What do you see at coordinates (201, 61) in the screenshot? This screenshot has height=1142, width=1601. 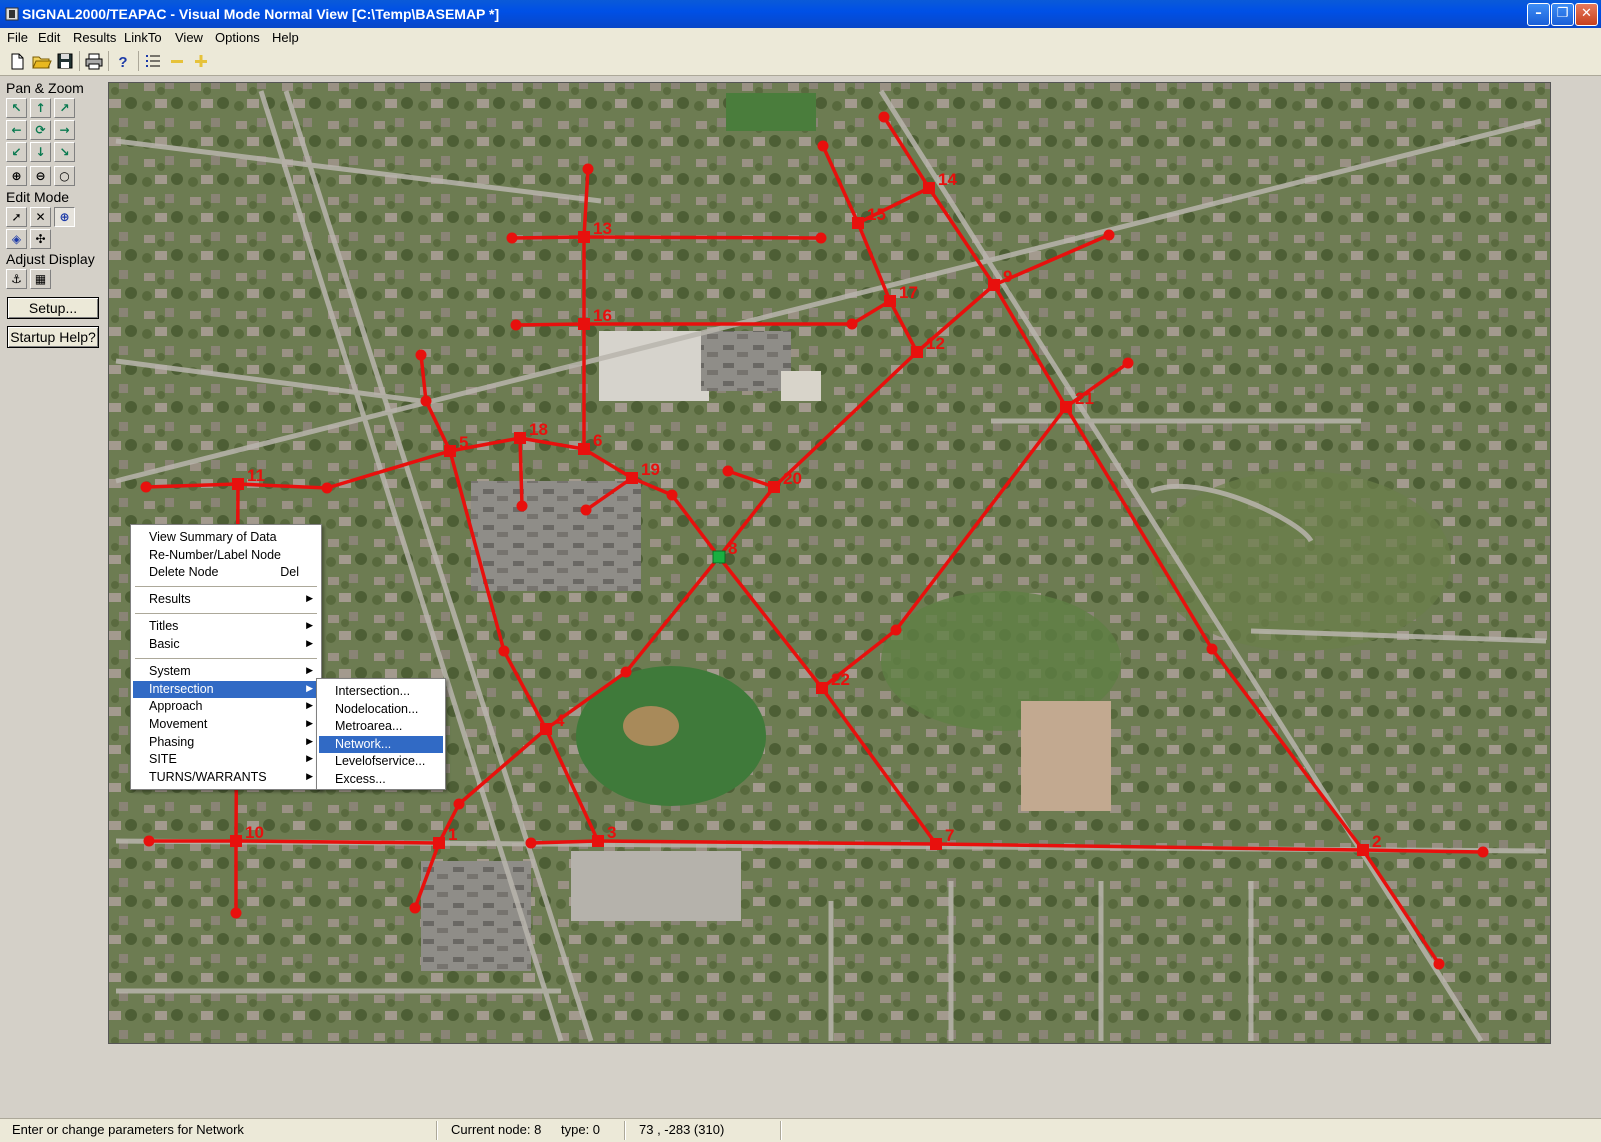 I see `plus-icon` at bounding box center [201, 61].